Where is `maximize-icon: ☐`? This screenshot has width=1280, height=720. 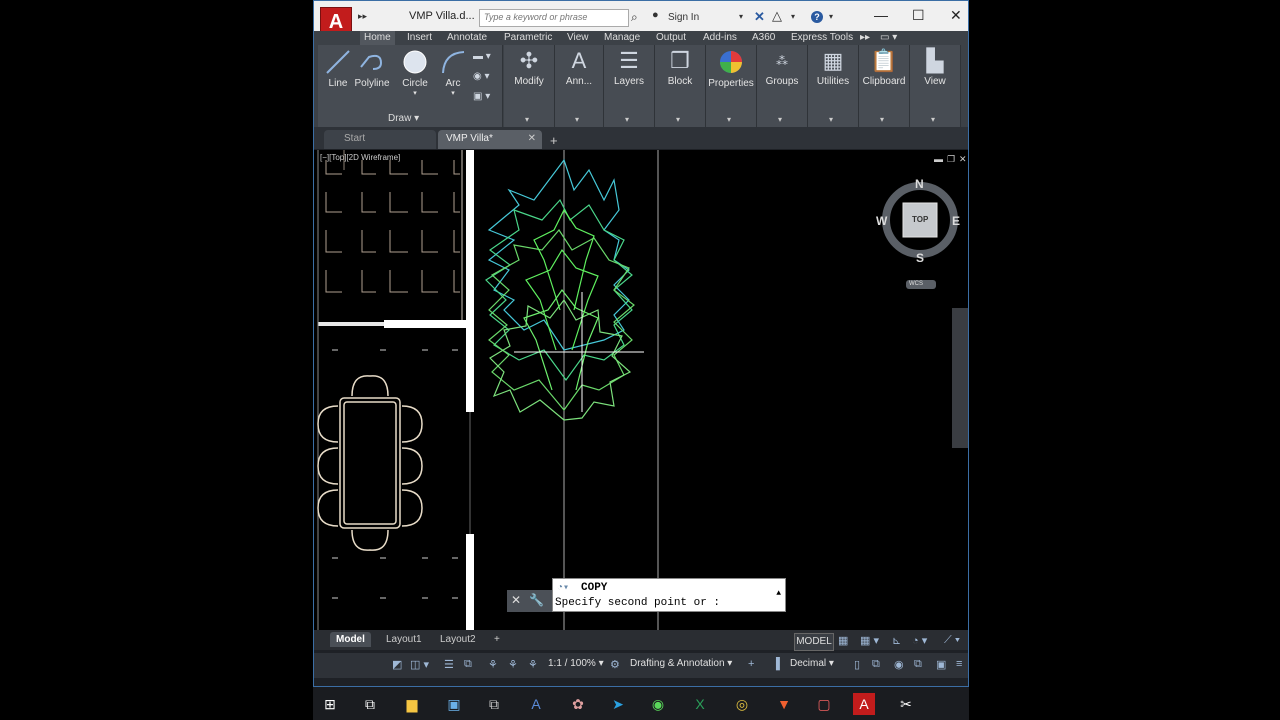
maximize-icon: ☐ is located at coordinates (918, 15).